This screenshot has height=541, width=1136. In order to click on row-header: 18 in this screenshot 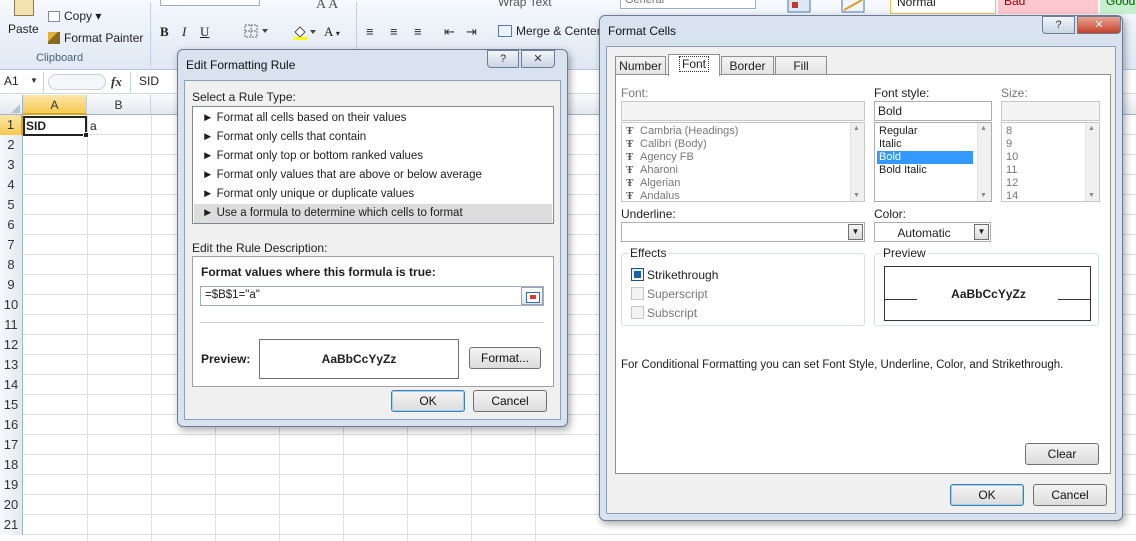, I will do `click(11, 465)`.